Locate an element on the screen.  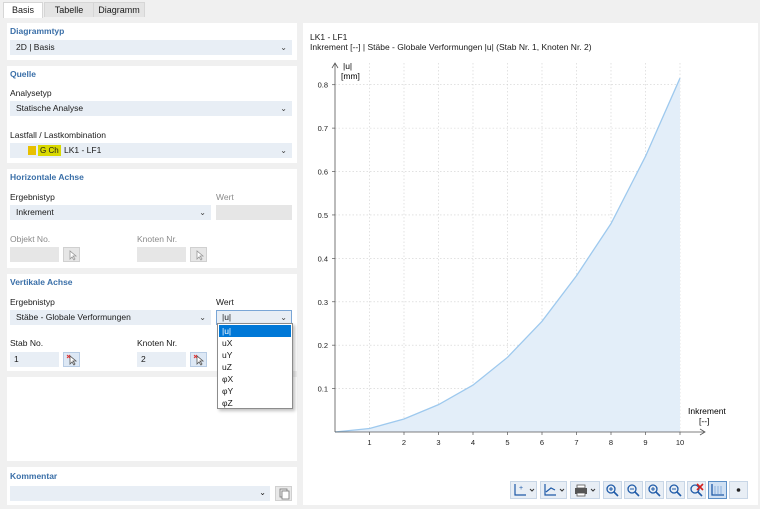
stab-label: Stab No. is located at coordinates (27, 343).